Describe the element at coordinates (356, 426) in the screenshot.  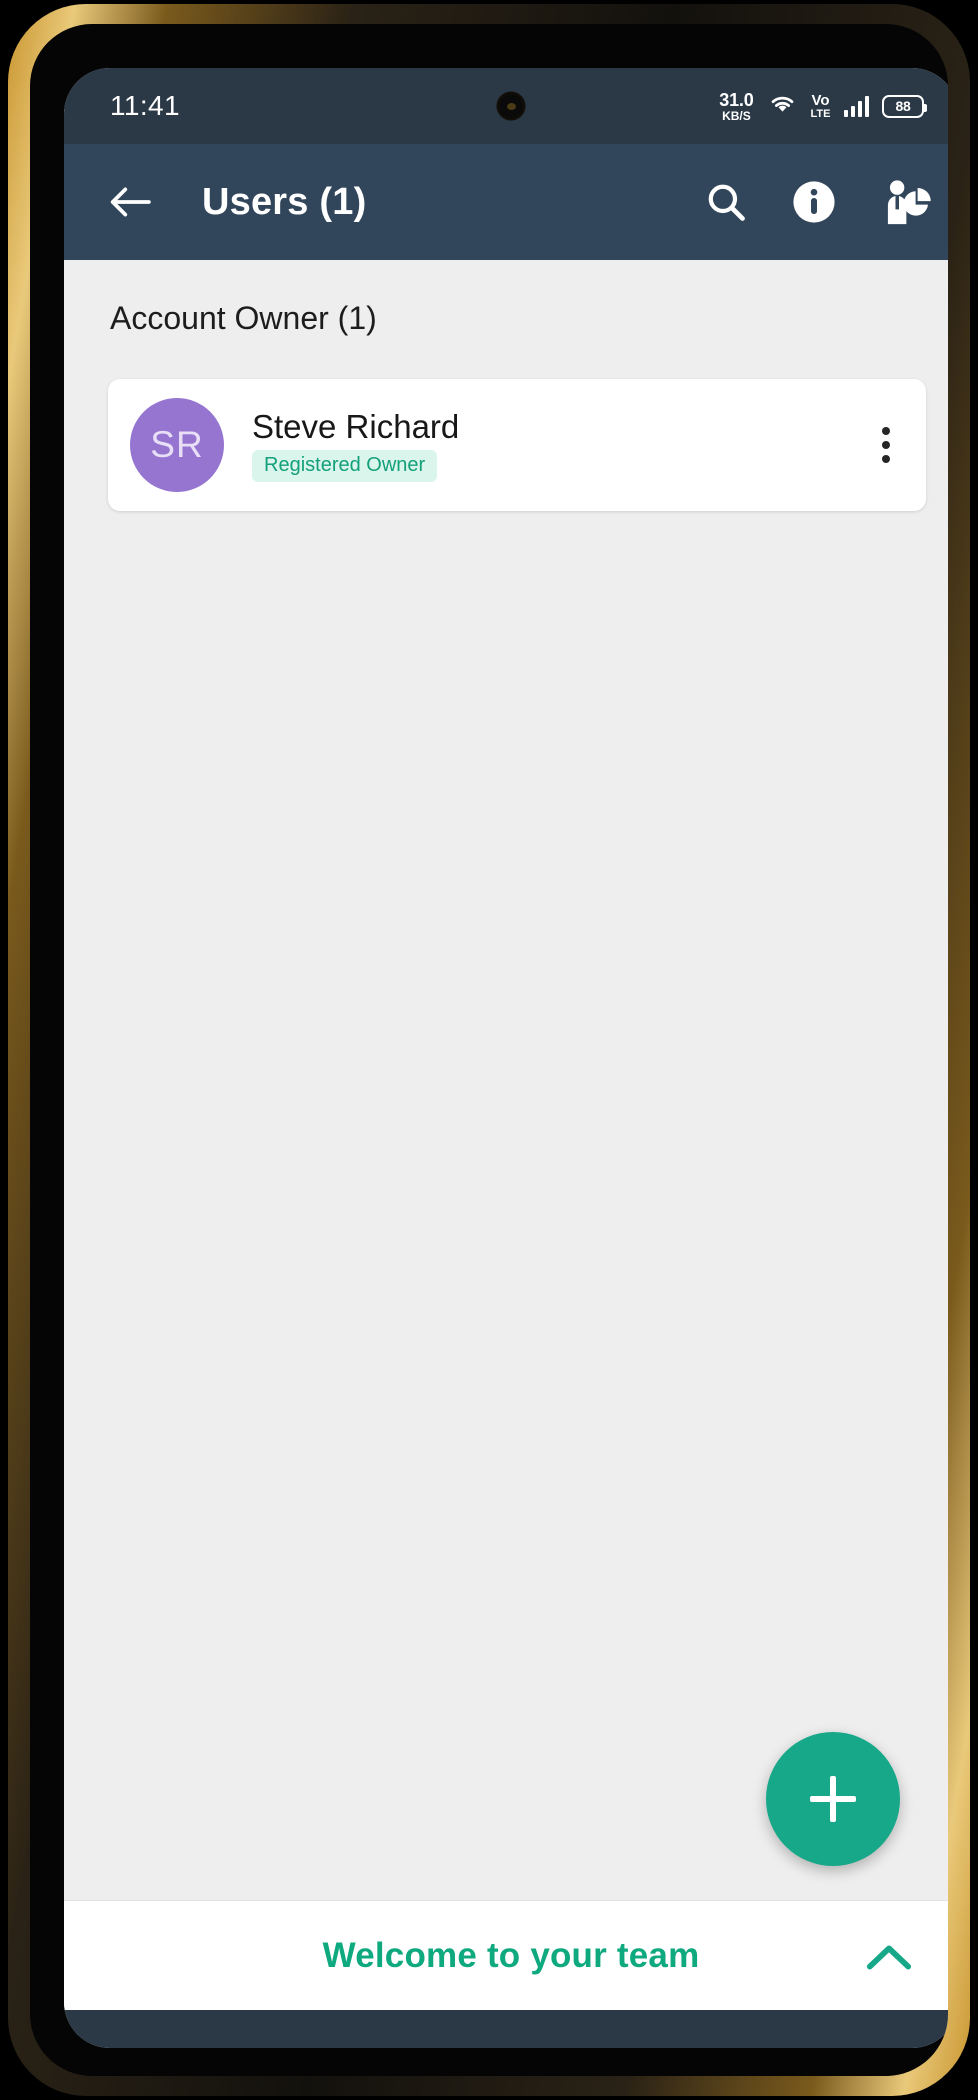
I see `user-name: Steve Richard` at that location.